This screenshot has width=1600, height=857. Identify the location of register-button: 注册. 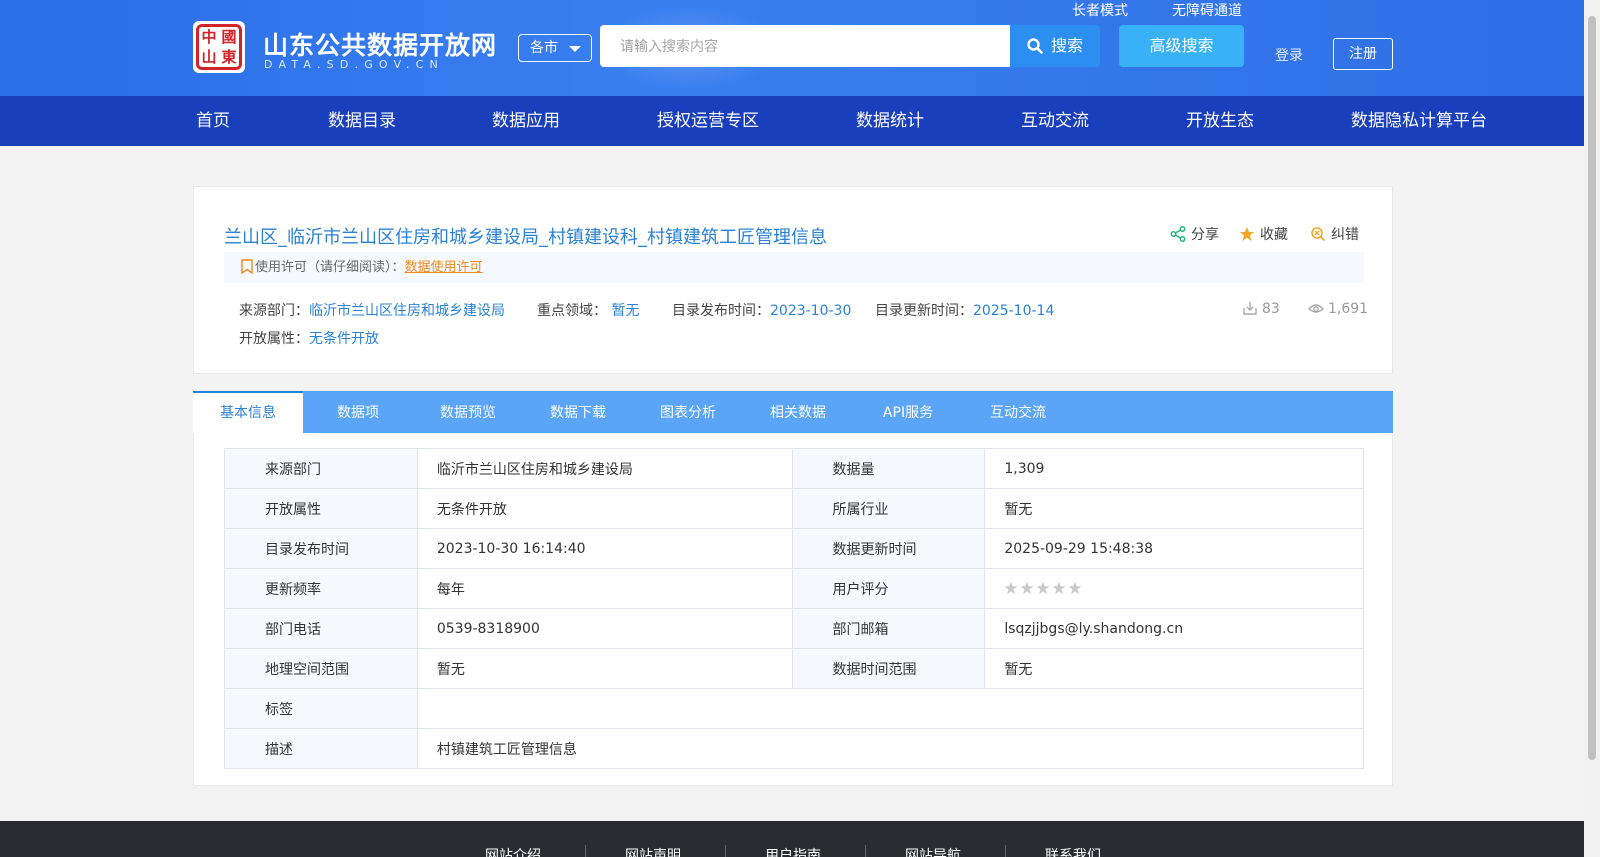
(1363, 54).